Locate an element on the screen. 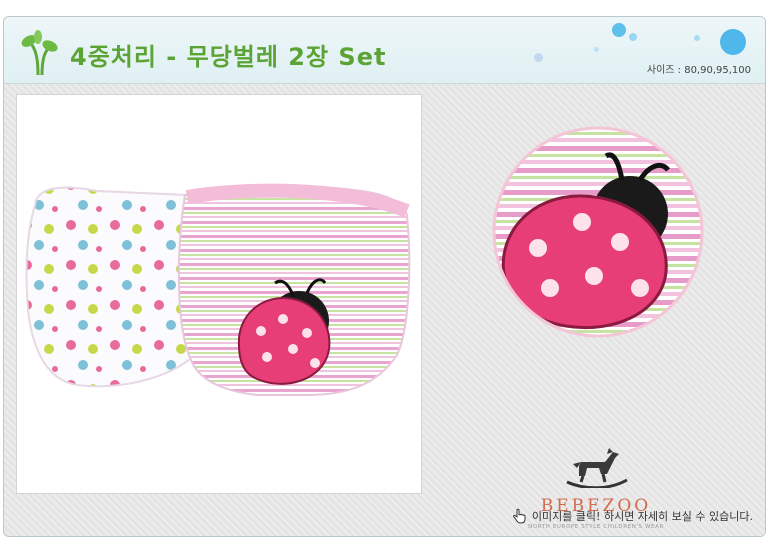 The width and height of the screenshot is (770, 559). rocking-horse-icon is located at coordinates (597, 469).